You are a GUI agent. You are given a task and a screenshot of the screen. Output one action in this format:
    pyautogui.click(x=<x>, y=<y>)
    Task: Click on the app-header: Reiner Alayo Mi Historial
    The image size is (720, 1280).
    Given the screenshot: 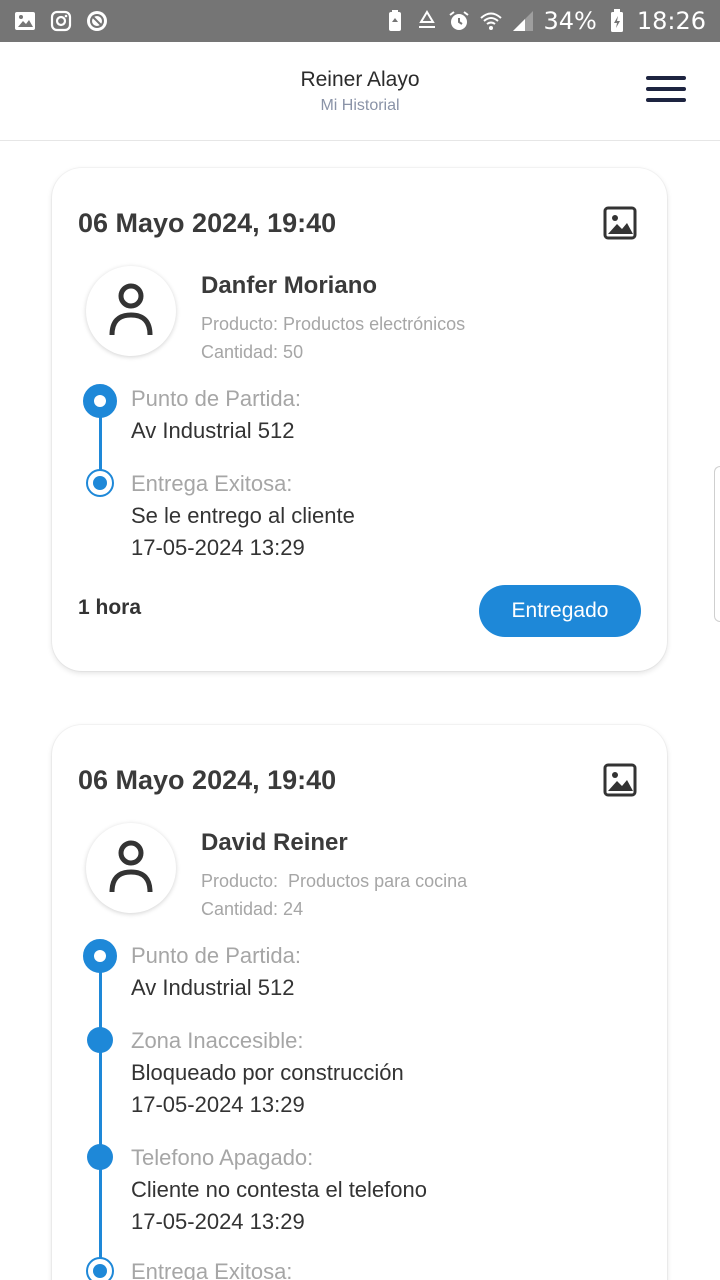 What is the action you would take?
    pyautogui.click(x=360, y=91)
    